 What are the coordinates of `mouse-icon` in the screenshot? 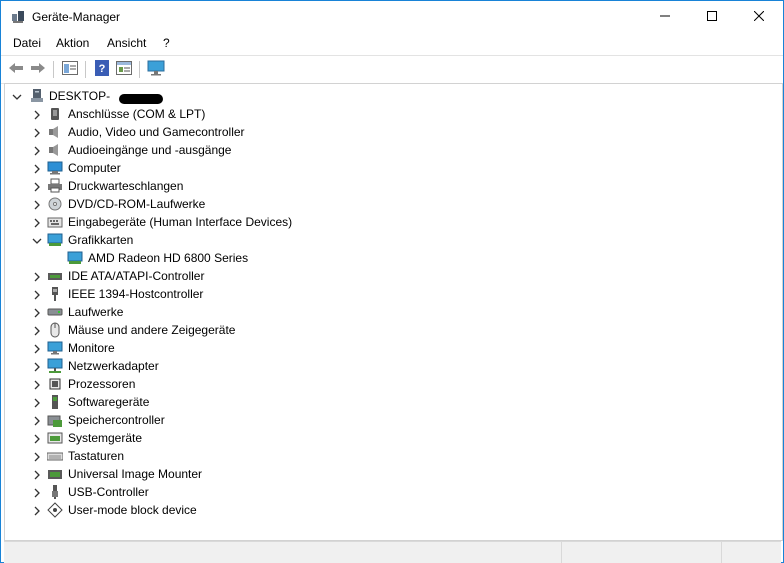 It's located at (55, 330).